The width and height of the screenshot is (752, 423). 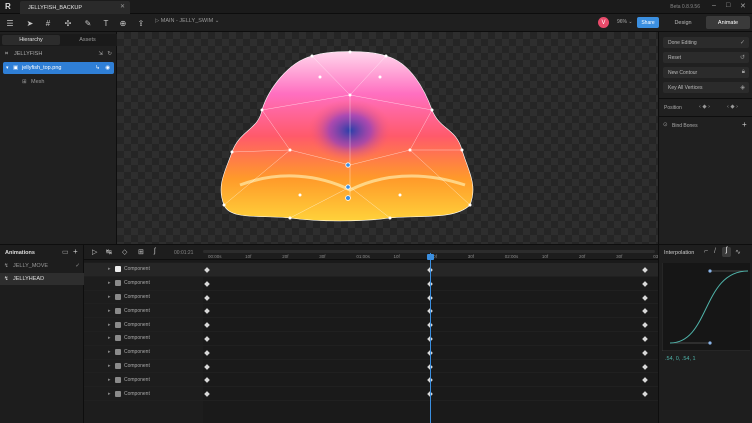 I want to click on tree-item-selected: ▾ ▣ jellyfish_top.png ↳ ◉, so click(x=58, y=68).